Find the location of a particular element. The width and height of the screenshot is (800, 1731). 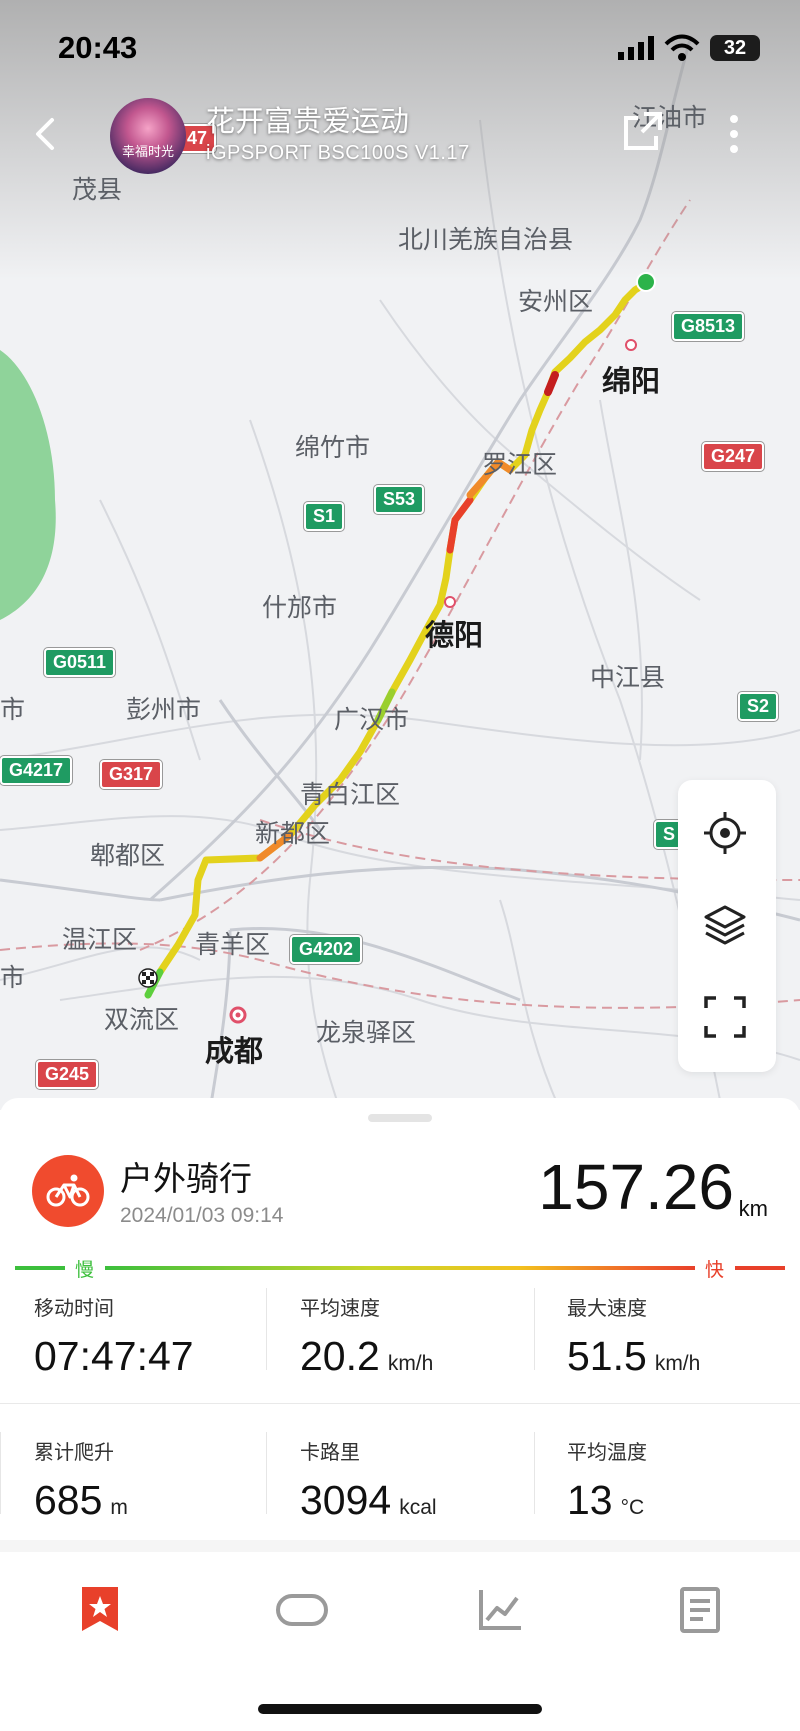

place-label: 绵阳 is located at coordinates (631, 381).